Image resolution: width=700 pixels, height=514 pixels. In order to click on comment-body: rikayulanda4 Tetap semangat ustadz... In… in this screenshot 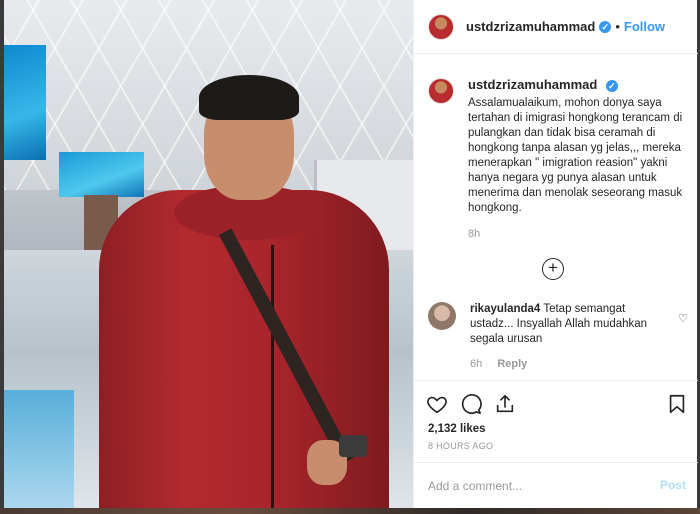, I will do `click(565, 337)`.